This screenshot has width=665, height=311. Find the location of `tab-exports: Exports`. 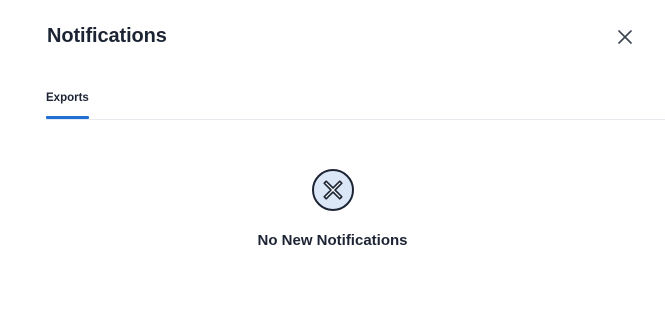

tab-exports: Exports is located at coordinates (67, 98).